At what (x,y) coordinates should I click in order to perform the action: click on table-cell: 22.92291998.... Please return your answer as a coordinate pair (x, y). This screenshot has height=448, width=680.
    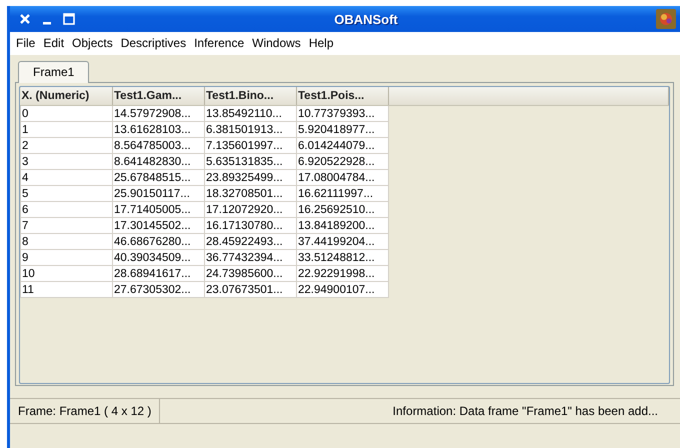
    Looking at the image, I should click on (342, 274).